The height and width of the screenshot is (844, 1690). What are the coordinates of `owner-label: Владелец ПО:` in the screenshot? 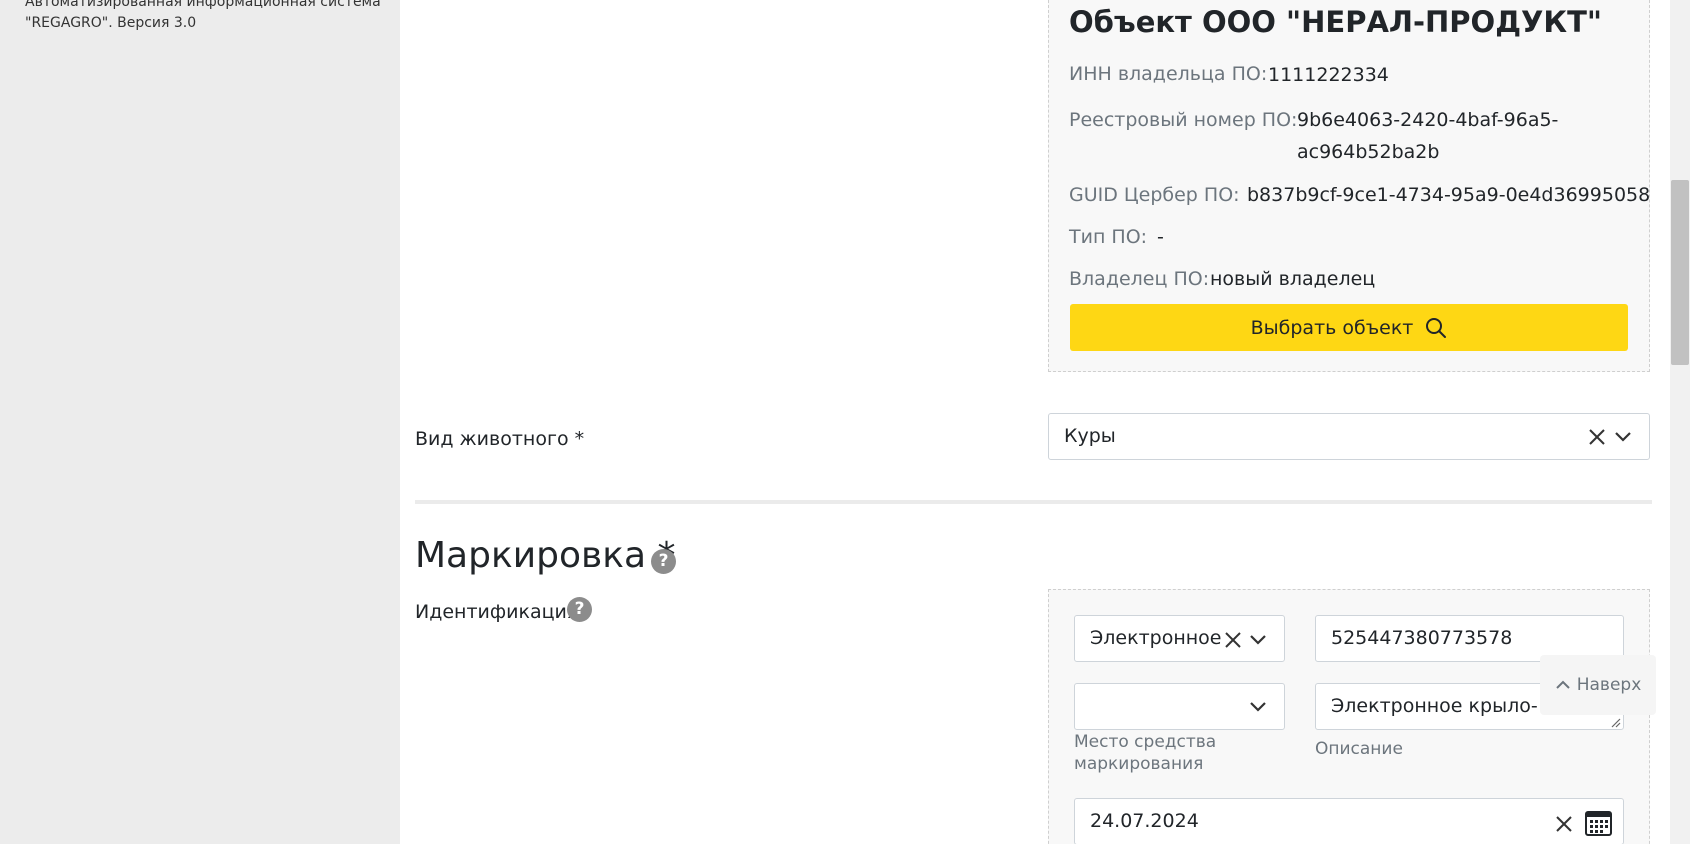 It's located at (1139, 279).